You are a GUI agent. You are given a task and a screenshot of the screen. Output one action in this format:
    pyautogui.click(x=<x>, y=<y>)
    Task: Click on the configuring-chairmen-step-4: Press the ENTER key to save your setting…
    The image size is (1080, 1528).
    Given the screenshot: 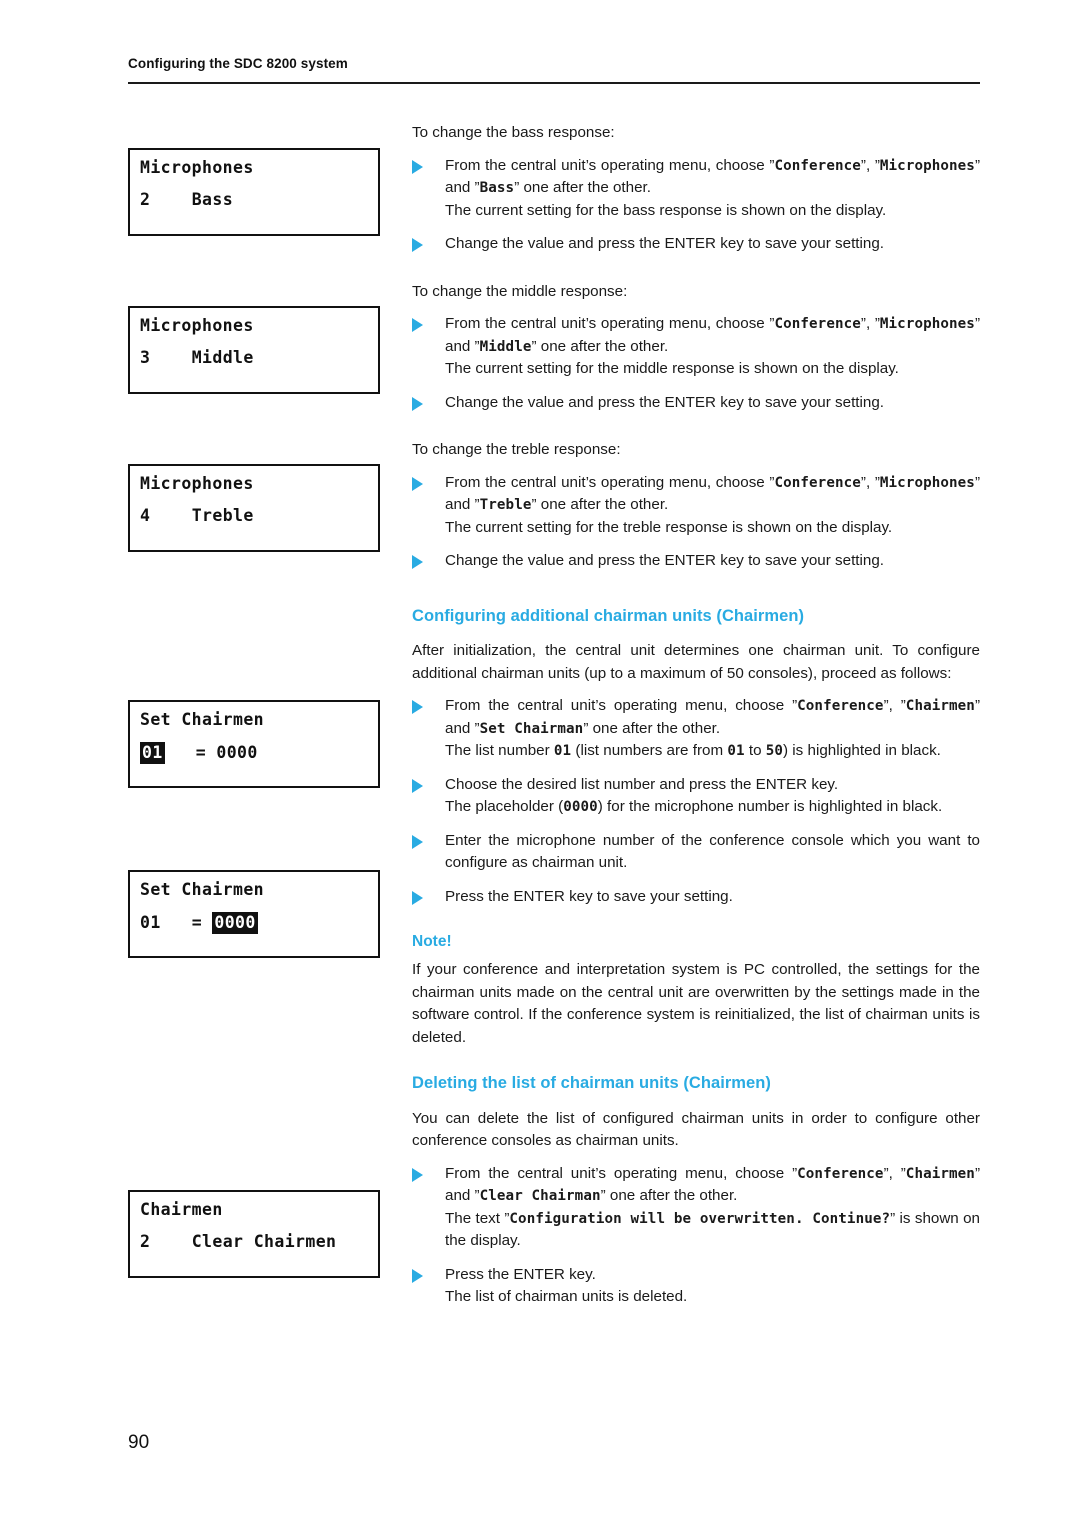 What is the action you would take?
    pyautogui.click(x=696, y=897)
    